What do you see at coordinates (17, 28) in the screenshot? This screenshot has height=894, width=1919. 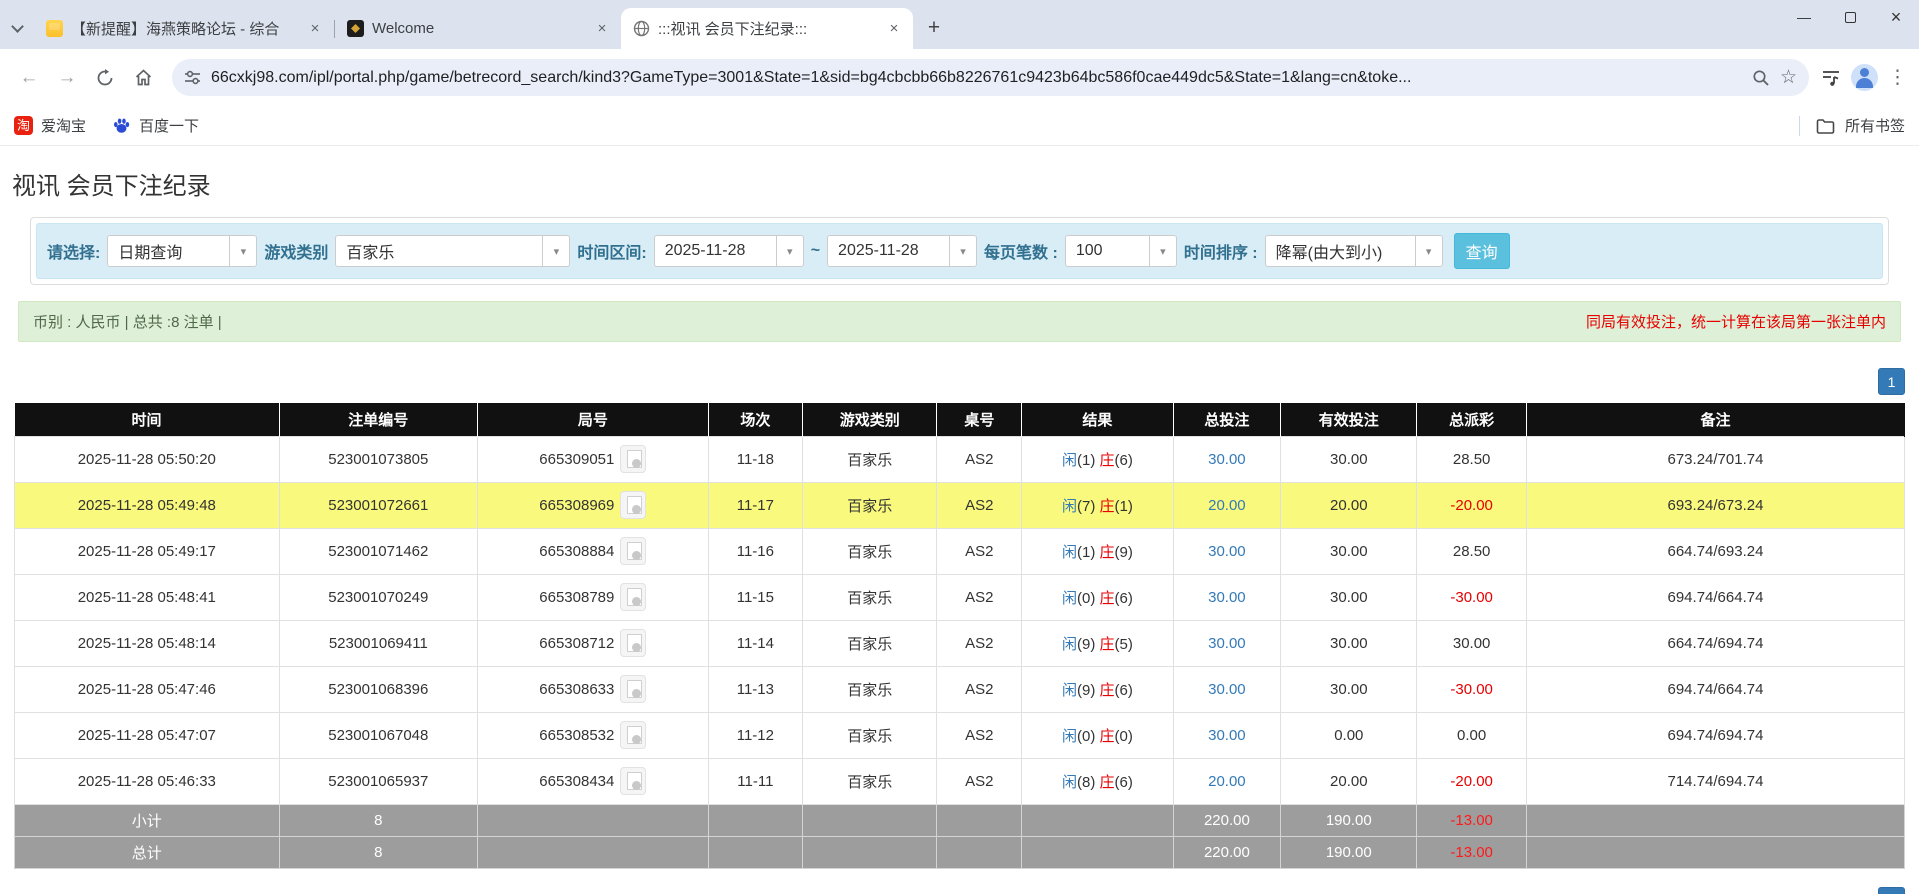 I see `tab-search-button` at bounding box center [17, 28].